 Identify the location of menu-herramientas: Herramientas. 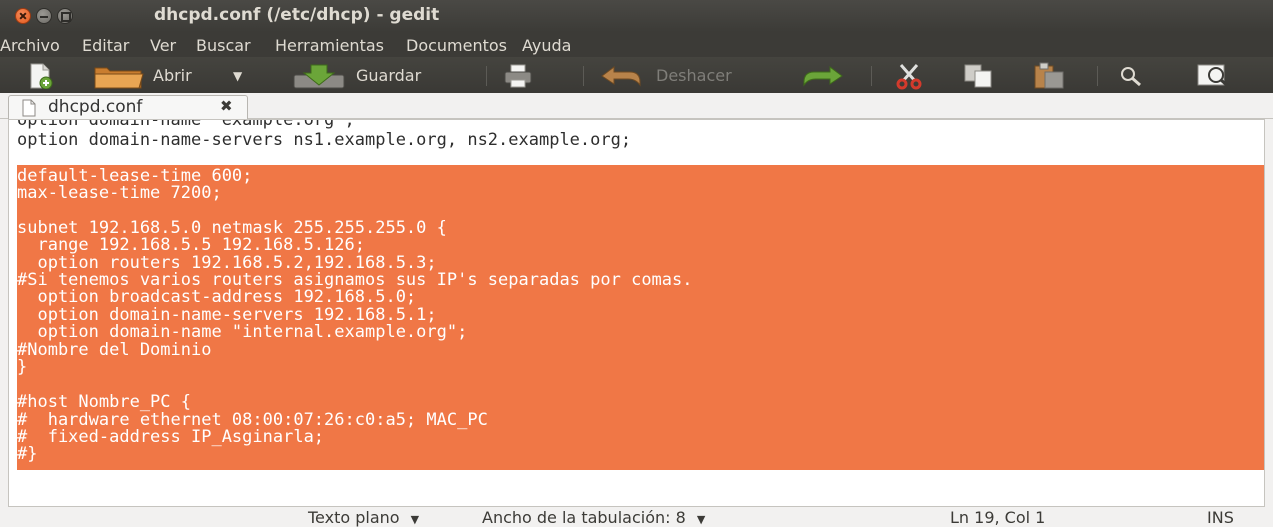
(329, 45).